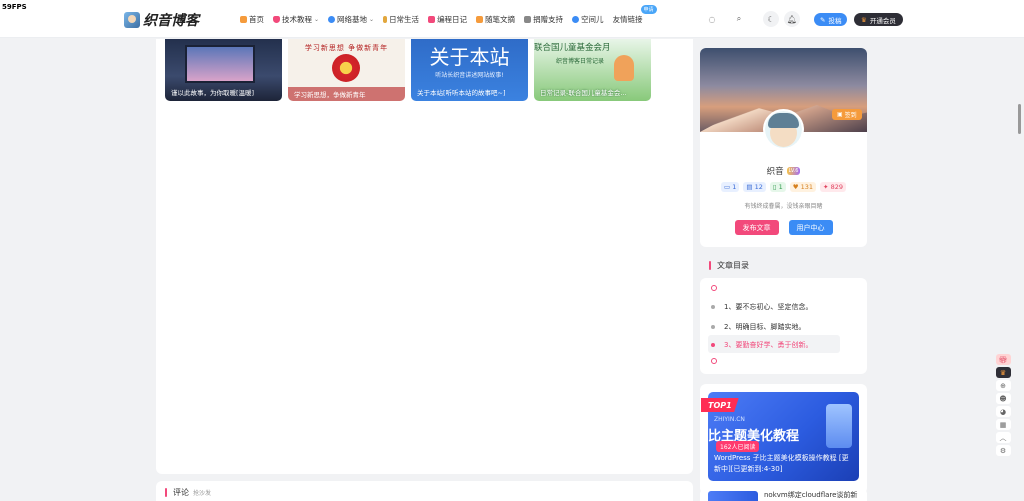 This screenshot has height=501, width=1024. I want to click on scrollbar-thumb, so click(1019, 119).